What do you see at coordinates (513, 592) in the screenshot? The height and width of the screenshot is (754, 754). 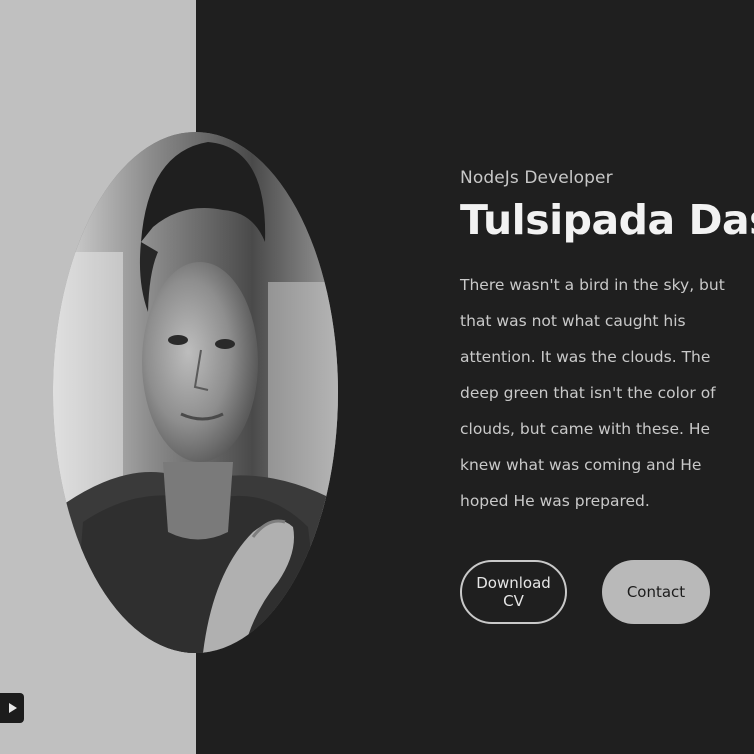 I see `download-cv-button: Download CV` at bounding box center [513, 592].